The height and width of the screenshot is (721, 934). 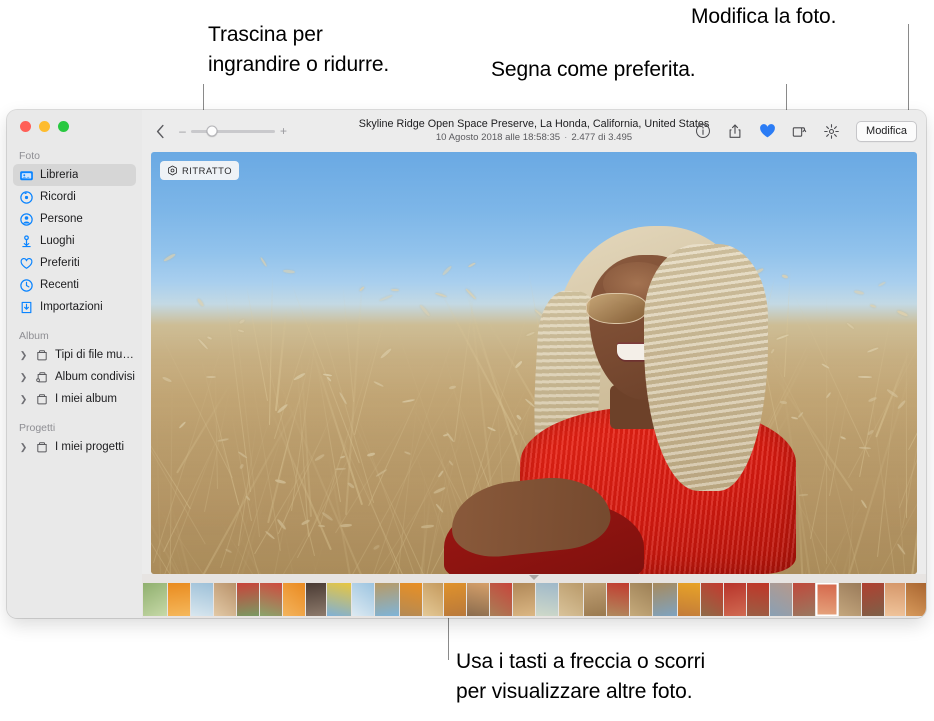 I want to click on sidebar-item-i-miei-progetti: ❯ I miei progetti, so click(x=74, y=447).